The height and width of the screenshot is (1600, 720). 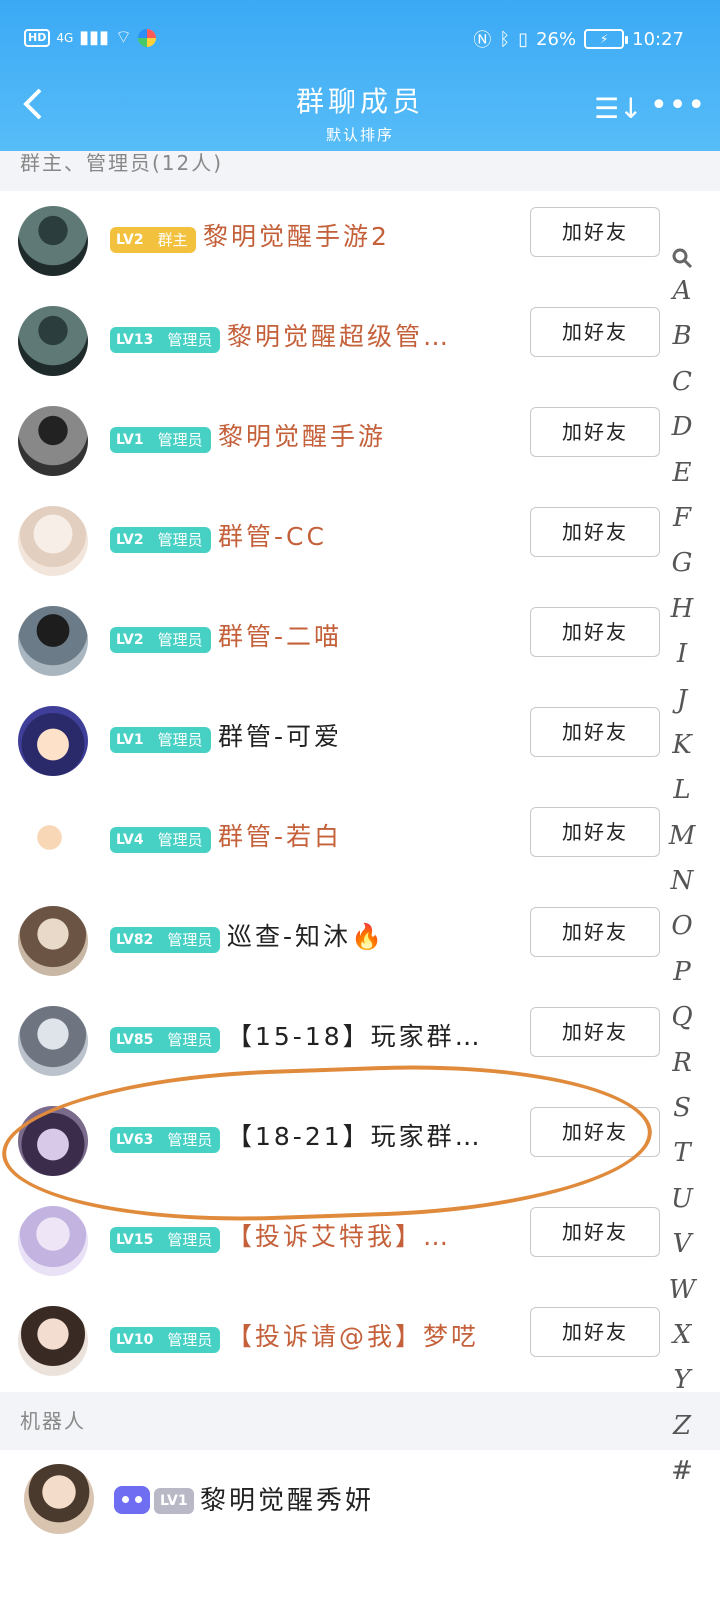 What do you see at coordinates (135, 1340) in the screenshot?
I see `level-badge: LV10` at bounding box center [135, 1340].